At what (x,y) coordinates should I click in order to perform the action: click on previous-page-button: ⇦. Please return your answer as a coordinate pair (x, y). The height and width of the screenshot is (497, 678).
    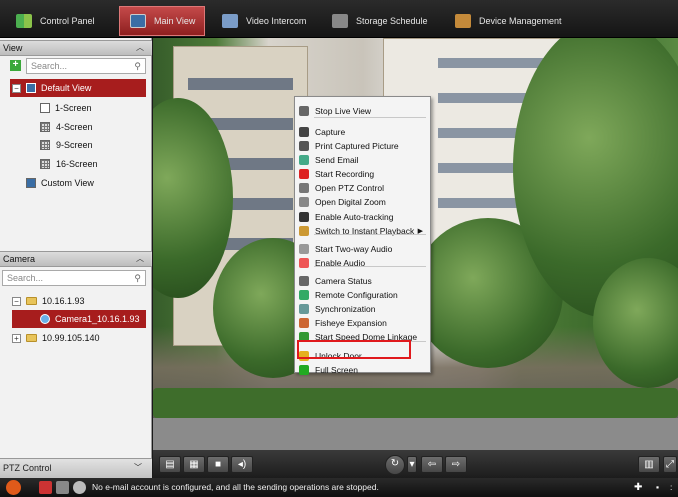
    Looking at the image, I should click on (432, 464).